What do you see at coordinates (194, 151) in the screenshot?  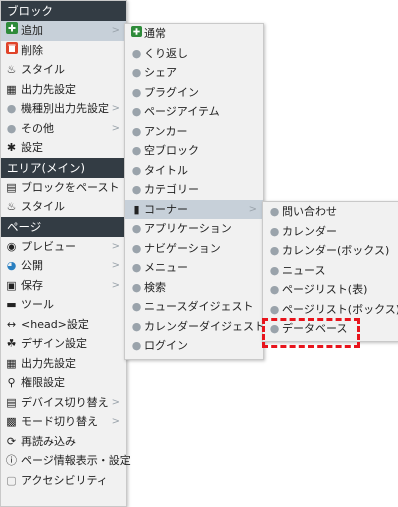 I see `submenu-item-empty-block: ● 空ブロック` at bounding box center [194, 151].